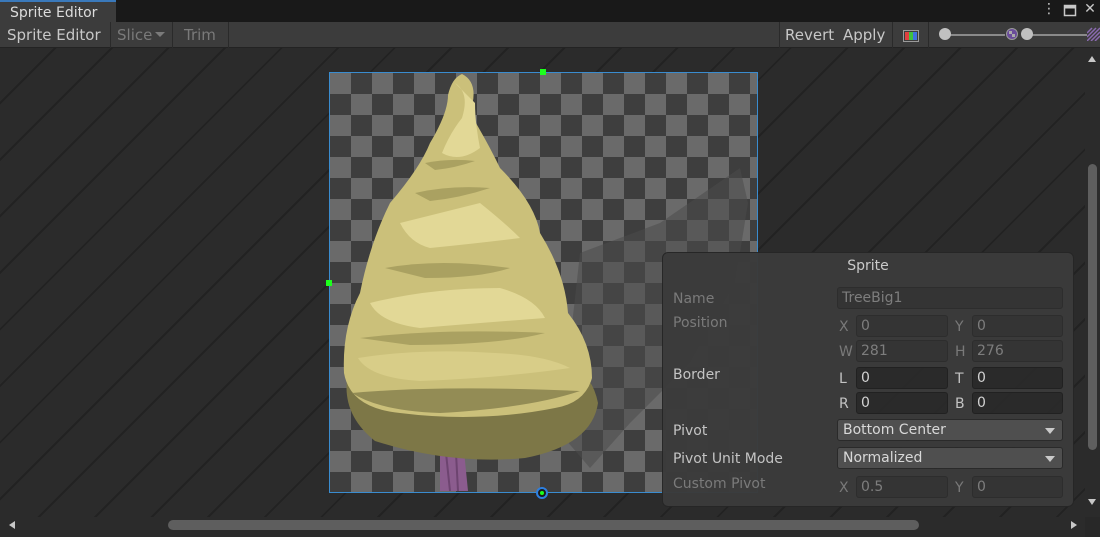 This screenshot has width=1100, height=537. I want to click on vertical-scrollbar, so click(1092, 282).